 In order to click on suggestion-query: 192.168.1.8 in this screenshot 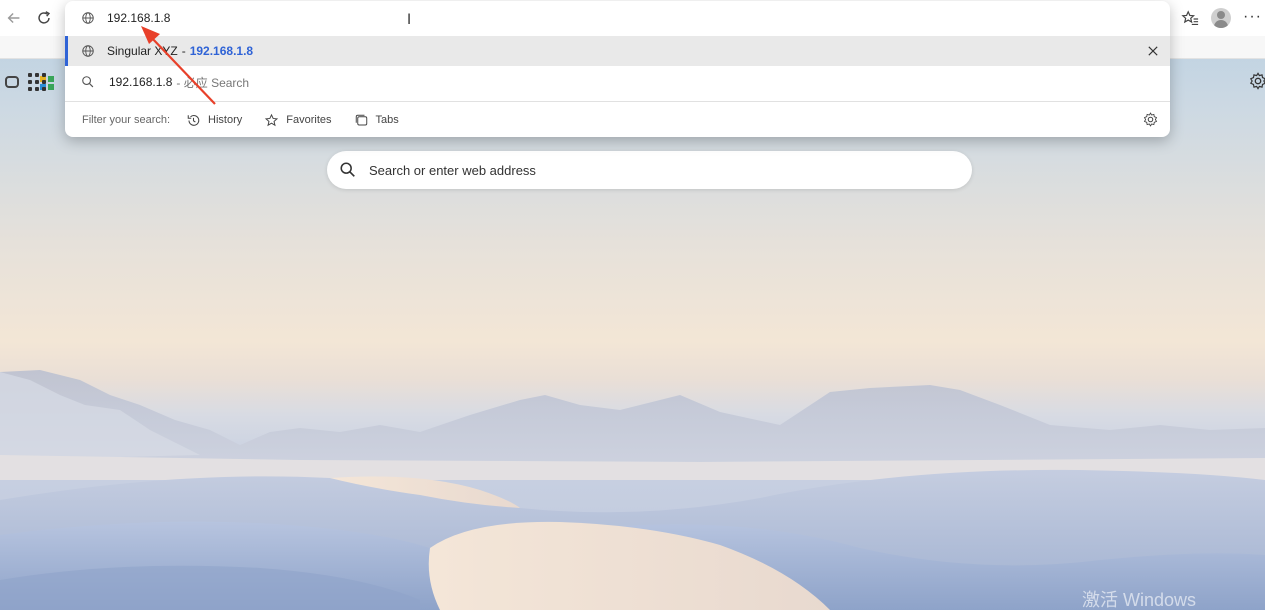, I will do `click(141, 82)`.